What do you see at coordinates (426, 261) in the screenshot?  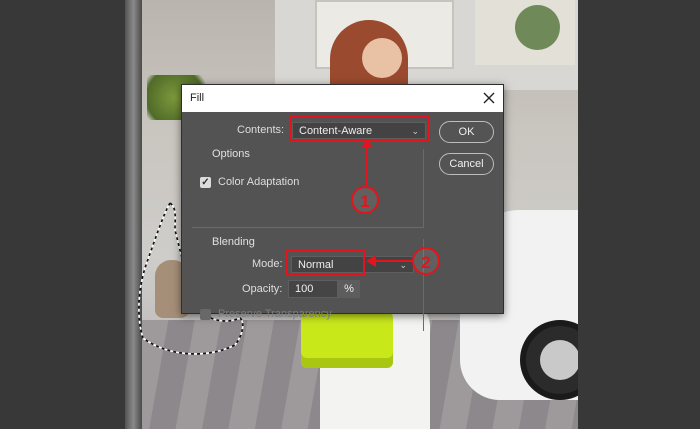 I see `step-marker-2: 2` at bounding box center [426, 261].